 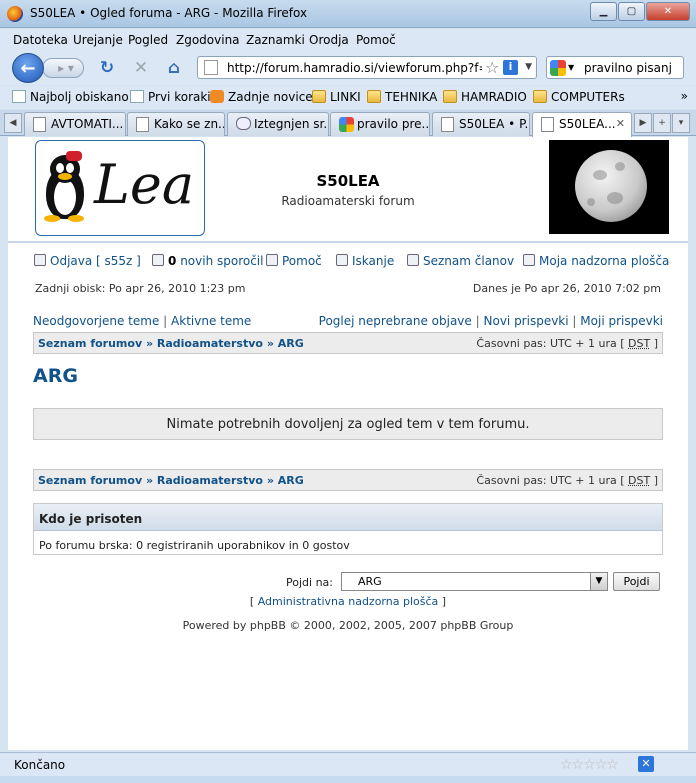 I want to click on google-icon, so click(x=558, y=68).